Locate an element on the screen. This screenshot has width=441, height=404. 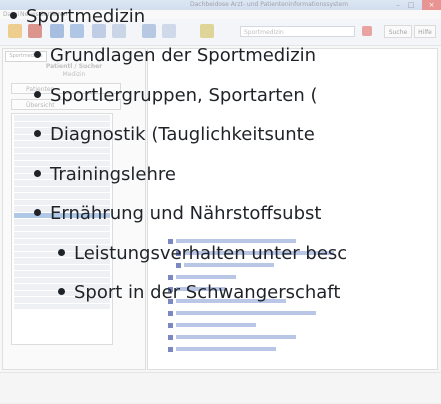
outline-item-trainingslehre: Trainingslehre is located at coordinates (105, 174).